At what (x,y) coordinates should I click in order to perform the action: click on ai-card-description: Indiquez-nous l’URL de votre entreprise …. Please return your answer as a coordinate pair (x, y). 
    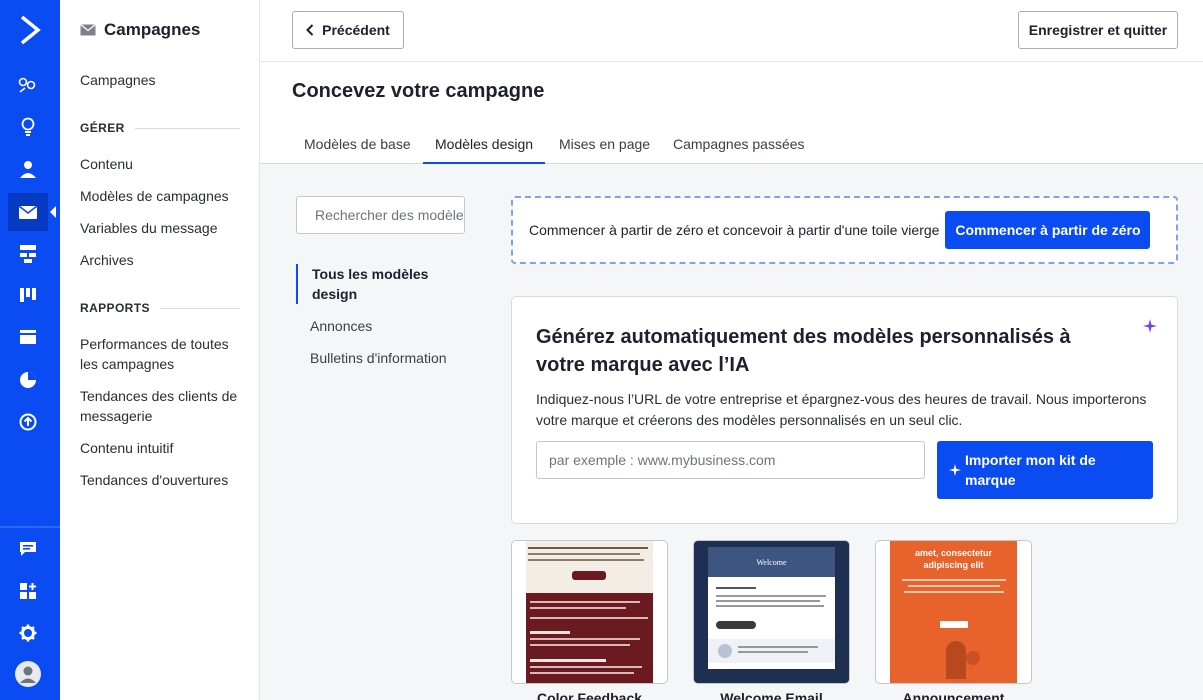
    Looking at the image, I should click on (841, 409).